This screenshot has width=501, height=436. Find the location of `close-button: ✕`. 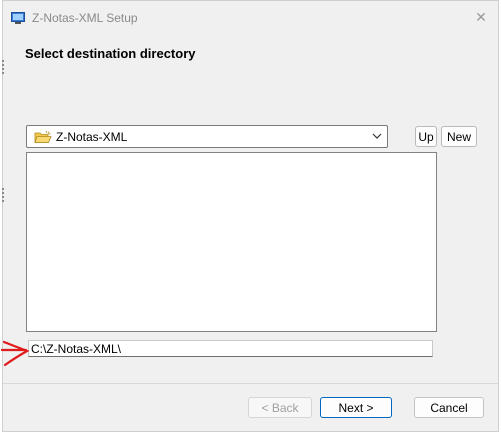

close-button: ✕ is located at coordinates (481, 17).